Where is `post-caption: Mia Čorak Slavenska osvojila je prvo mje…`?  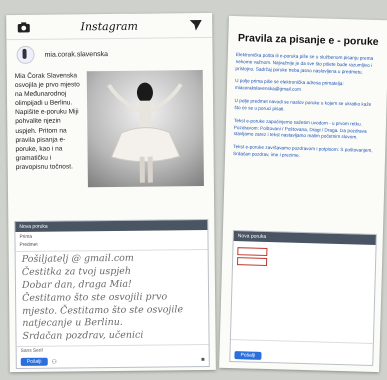 post-caption: Mia Čorak Slavenska osvojila je prvo mje… is located at coordinates (47, 121).